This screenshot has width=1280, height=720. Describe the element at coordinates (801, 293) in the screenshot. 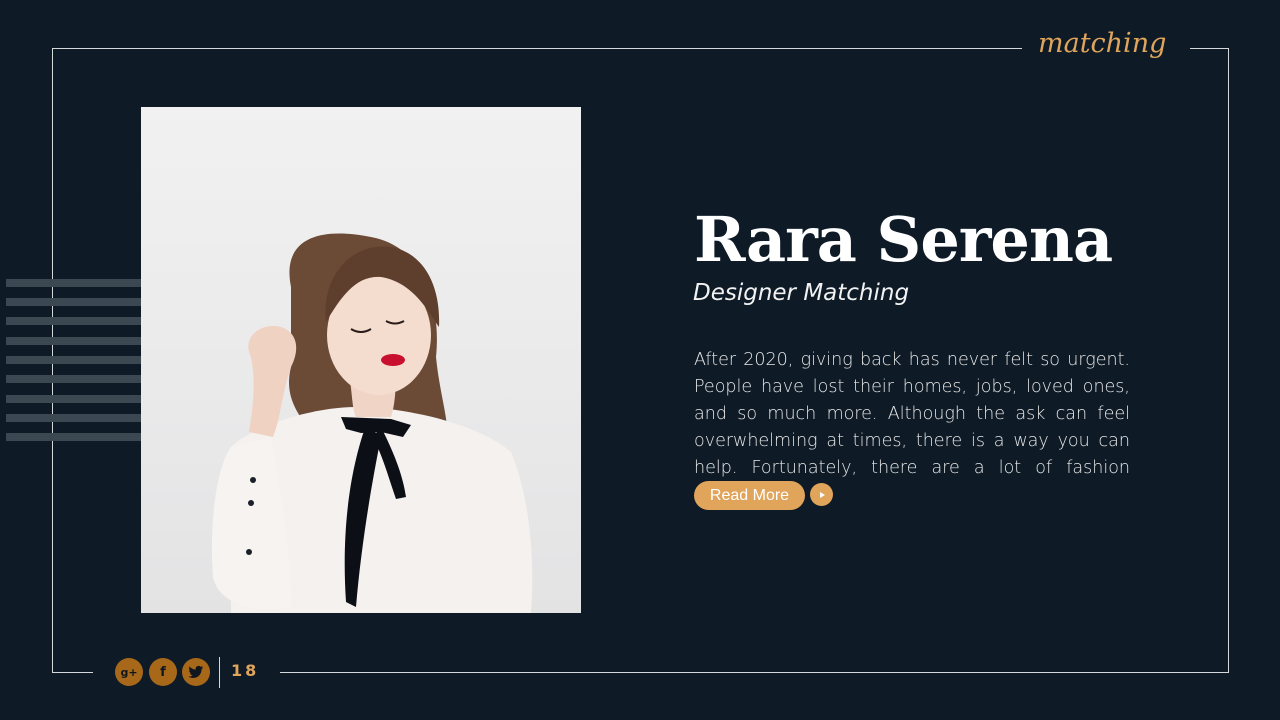

I see `person-role: Designer Matching` at that location.